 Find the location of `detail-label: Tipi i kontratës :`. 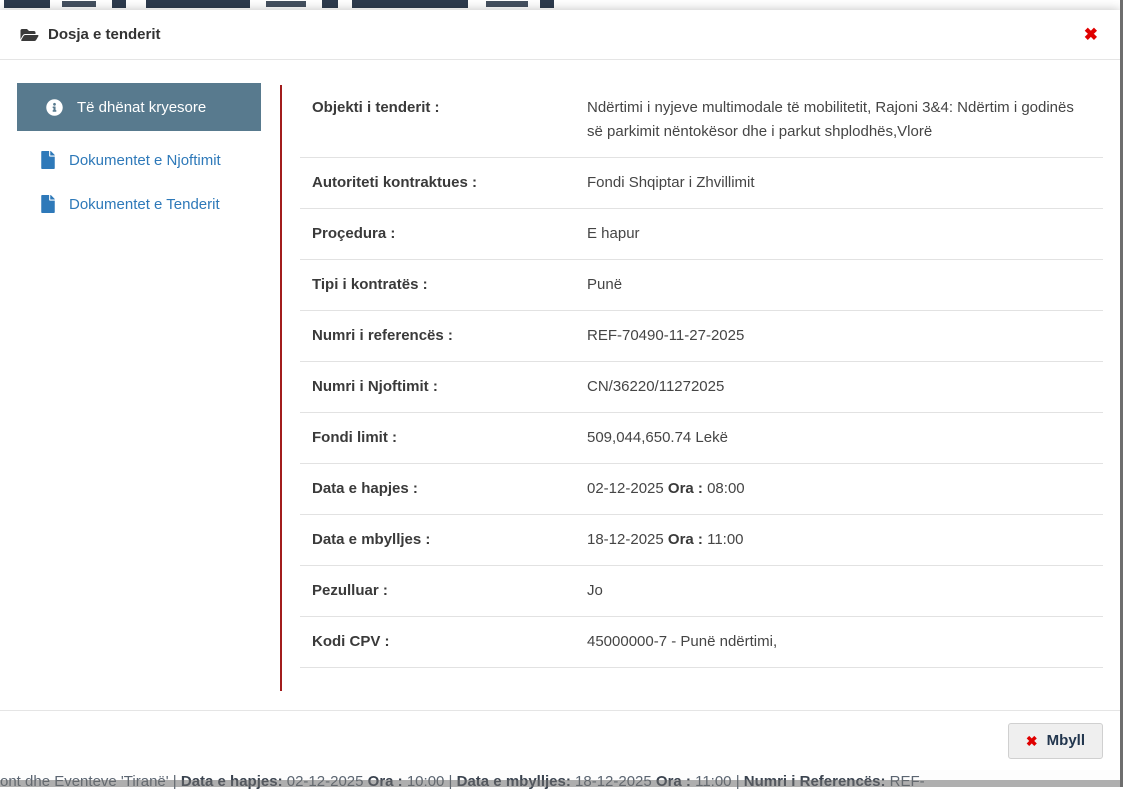

detail-label: Tipi i kontratës : is located at coordinates (370, 284).